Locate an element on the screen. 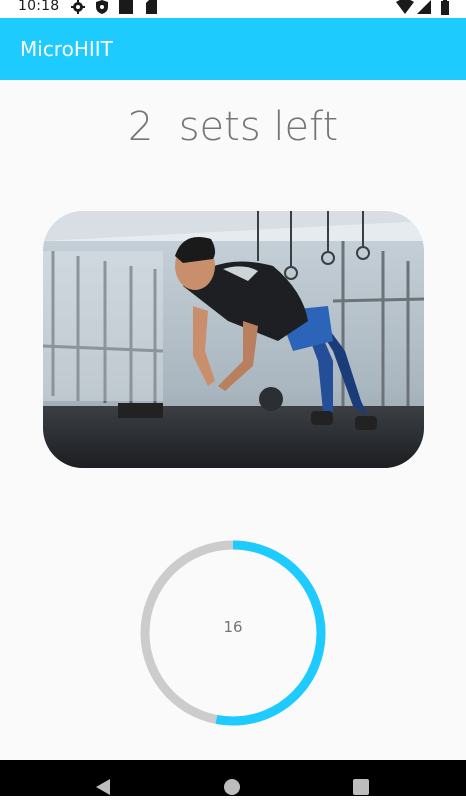  shield-icon is located at coordinates (102, 9).